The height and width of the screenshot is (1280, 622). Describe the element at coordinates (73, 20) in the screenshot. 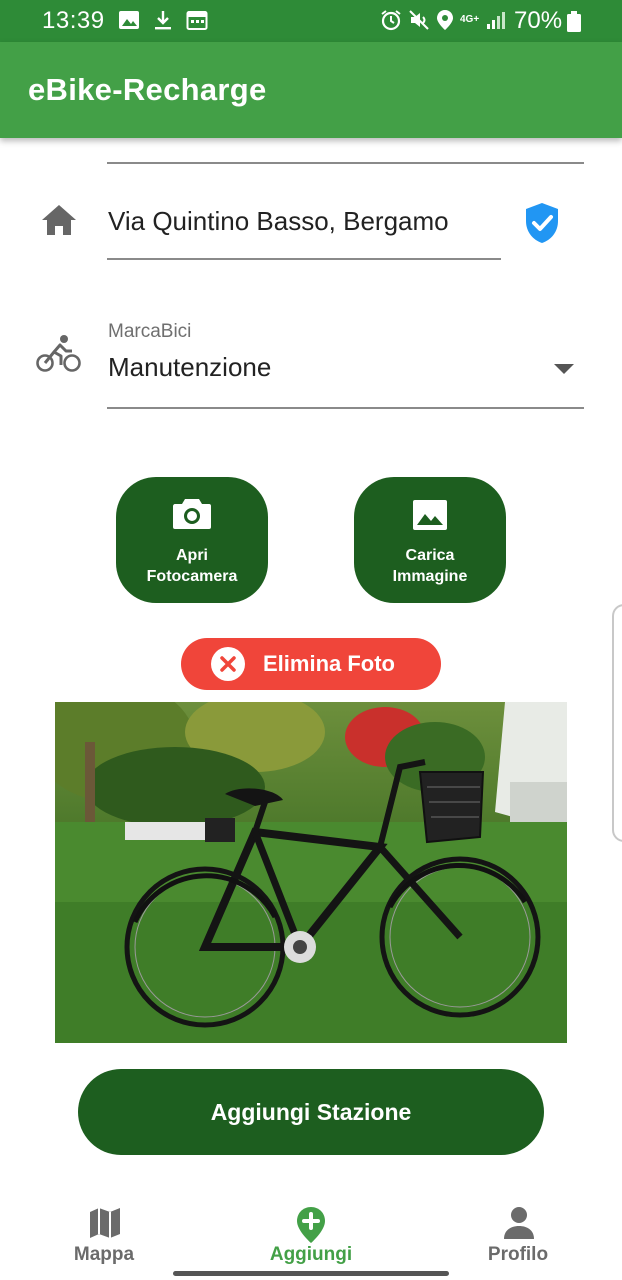

I see `status-time: 13:39` at that location.